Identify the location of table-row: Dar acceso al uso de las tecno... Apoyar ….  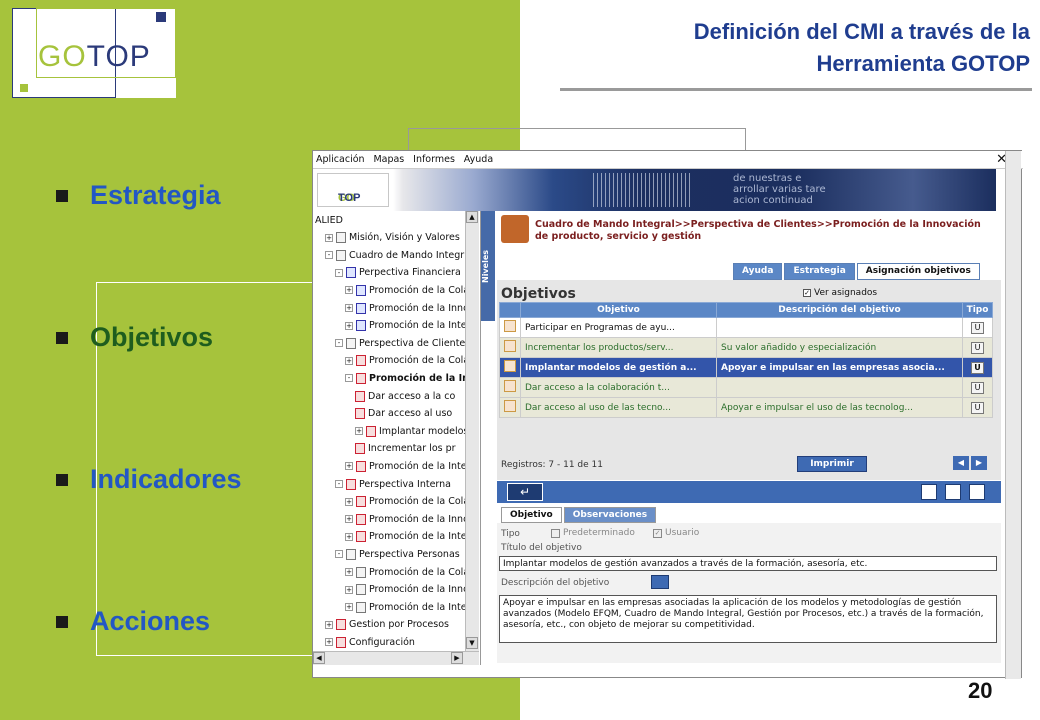
(746, 407).